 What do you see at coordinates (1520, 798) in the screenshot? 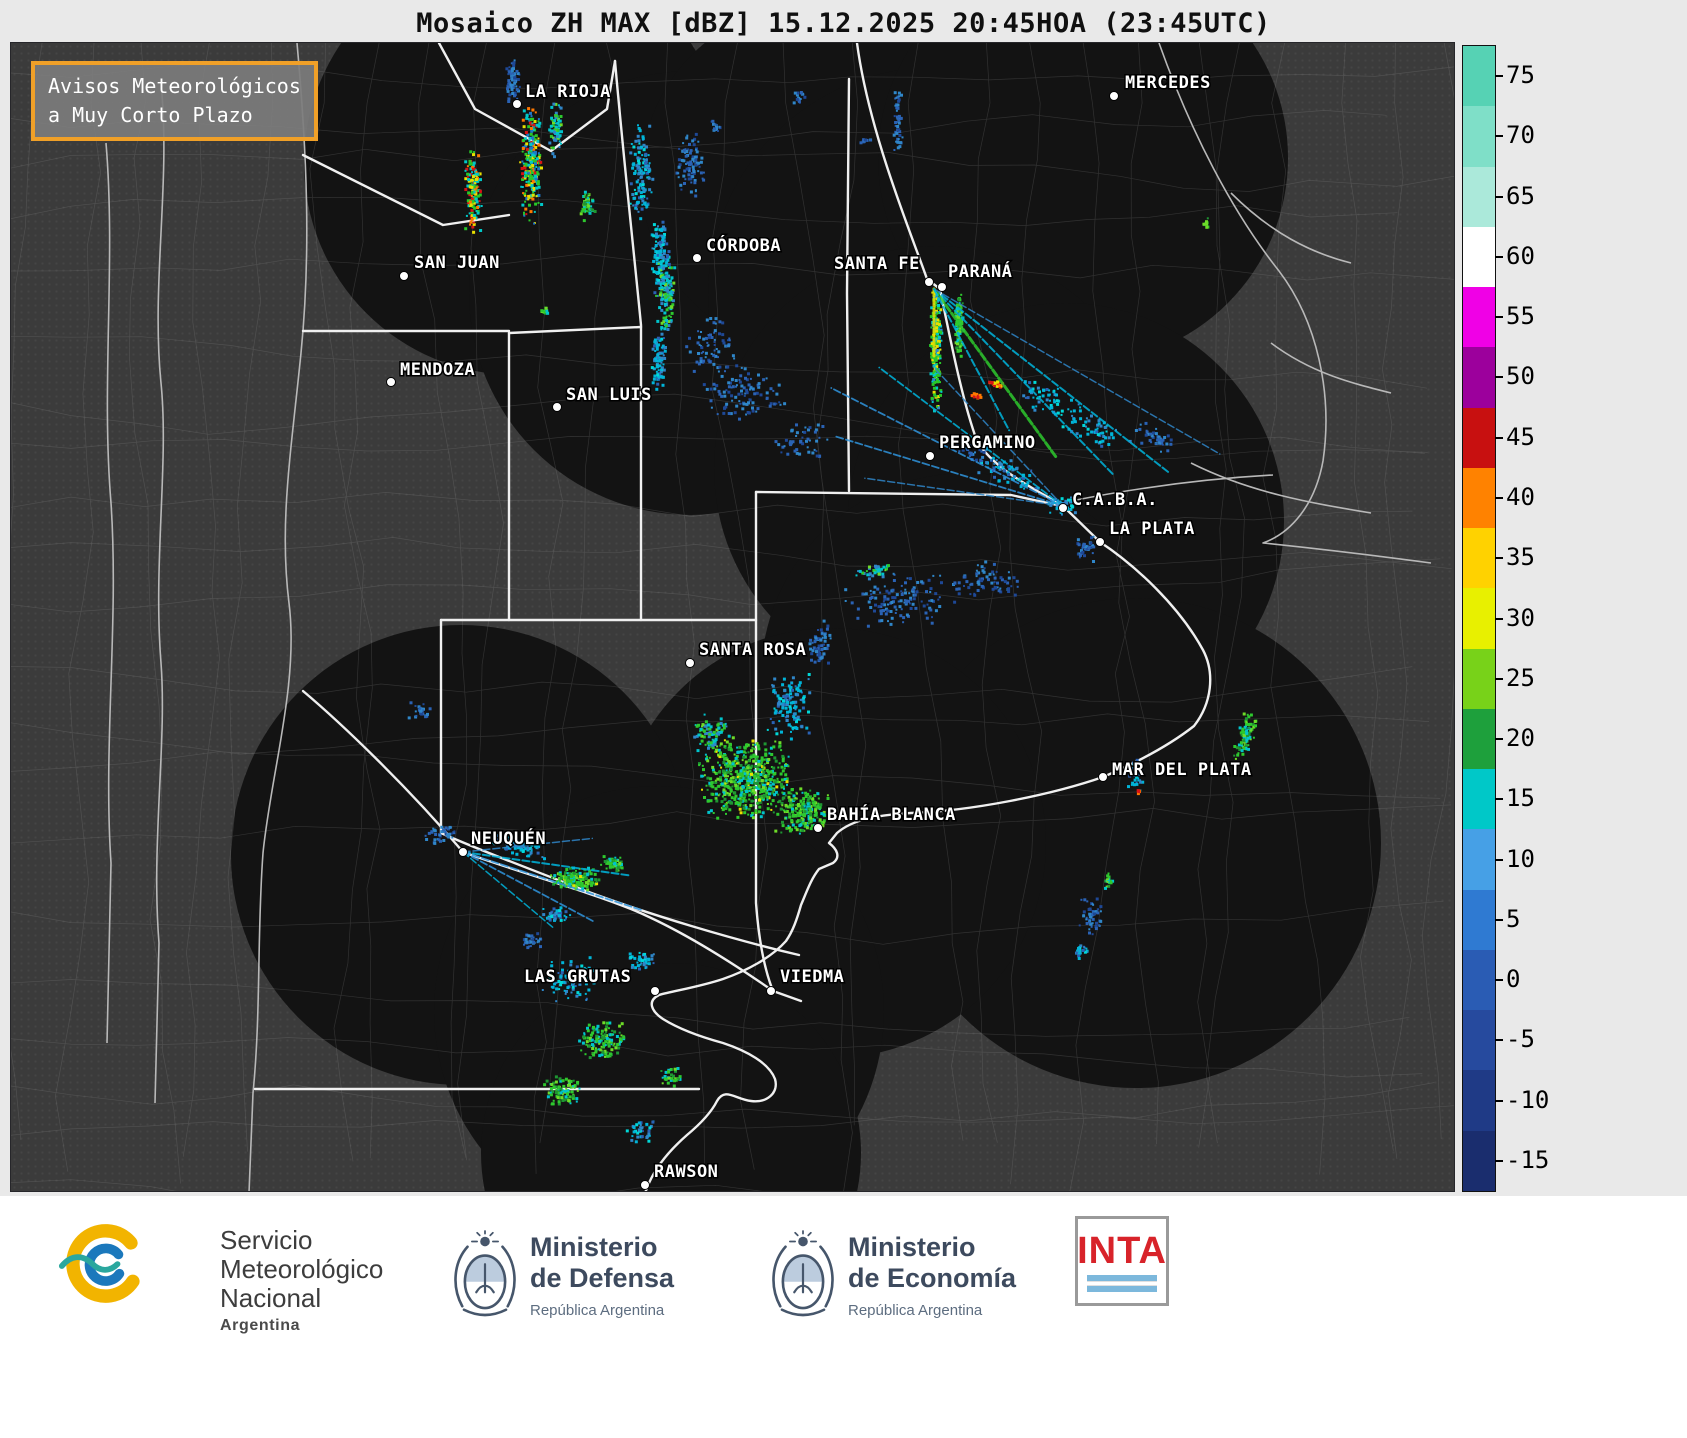
I see `colorbar-tick-label: 15` at bounding box center [1520, 798].